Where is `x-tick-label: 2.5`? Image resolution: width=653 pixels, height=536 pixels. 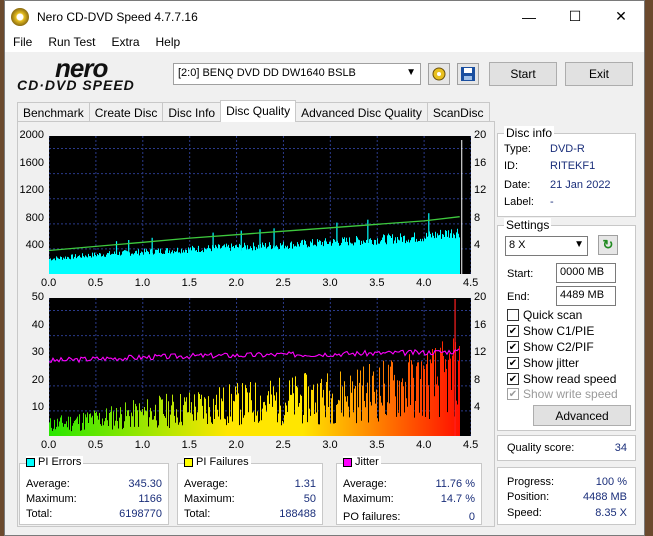
x-tick-label: 2.5 is located at coordinates (283, 283).